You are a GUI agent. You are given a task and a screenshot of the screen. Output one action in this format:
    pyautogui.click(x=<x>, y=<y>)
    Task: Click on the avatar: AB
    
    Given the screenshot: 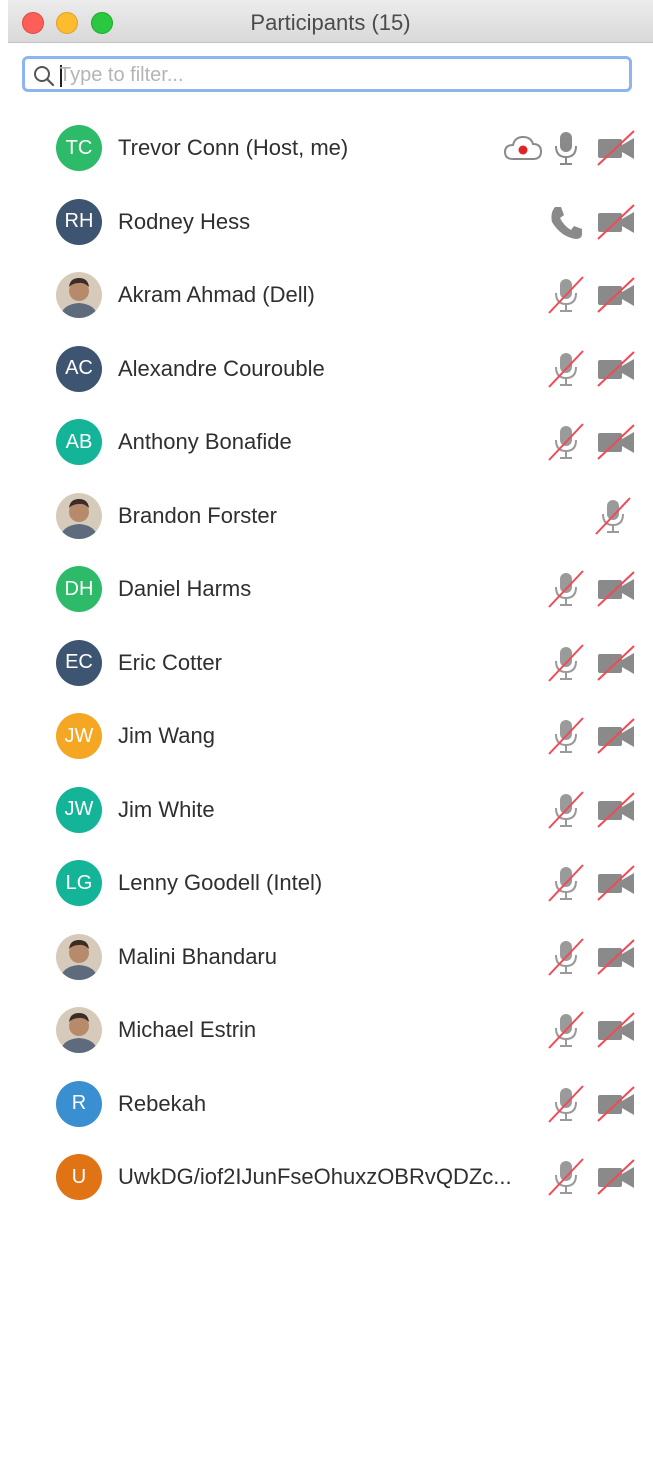 What is the action you would take?
    pyautogui.click(x=79, y=442)
    